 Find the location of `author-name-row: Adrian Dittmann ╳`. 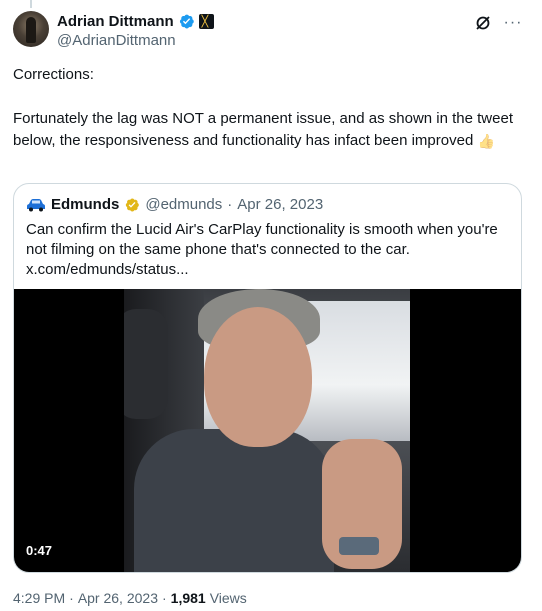

author-name-row: Adrian Dittmann ╳ is located at coordinates (135, 21).